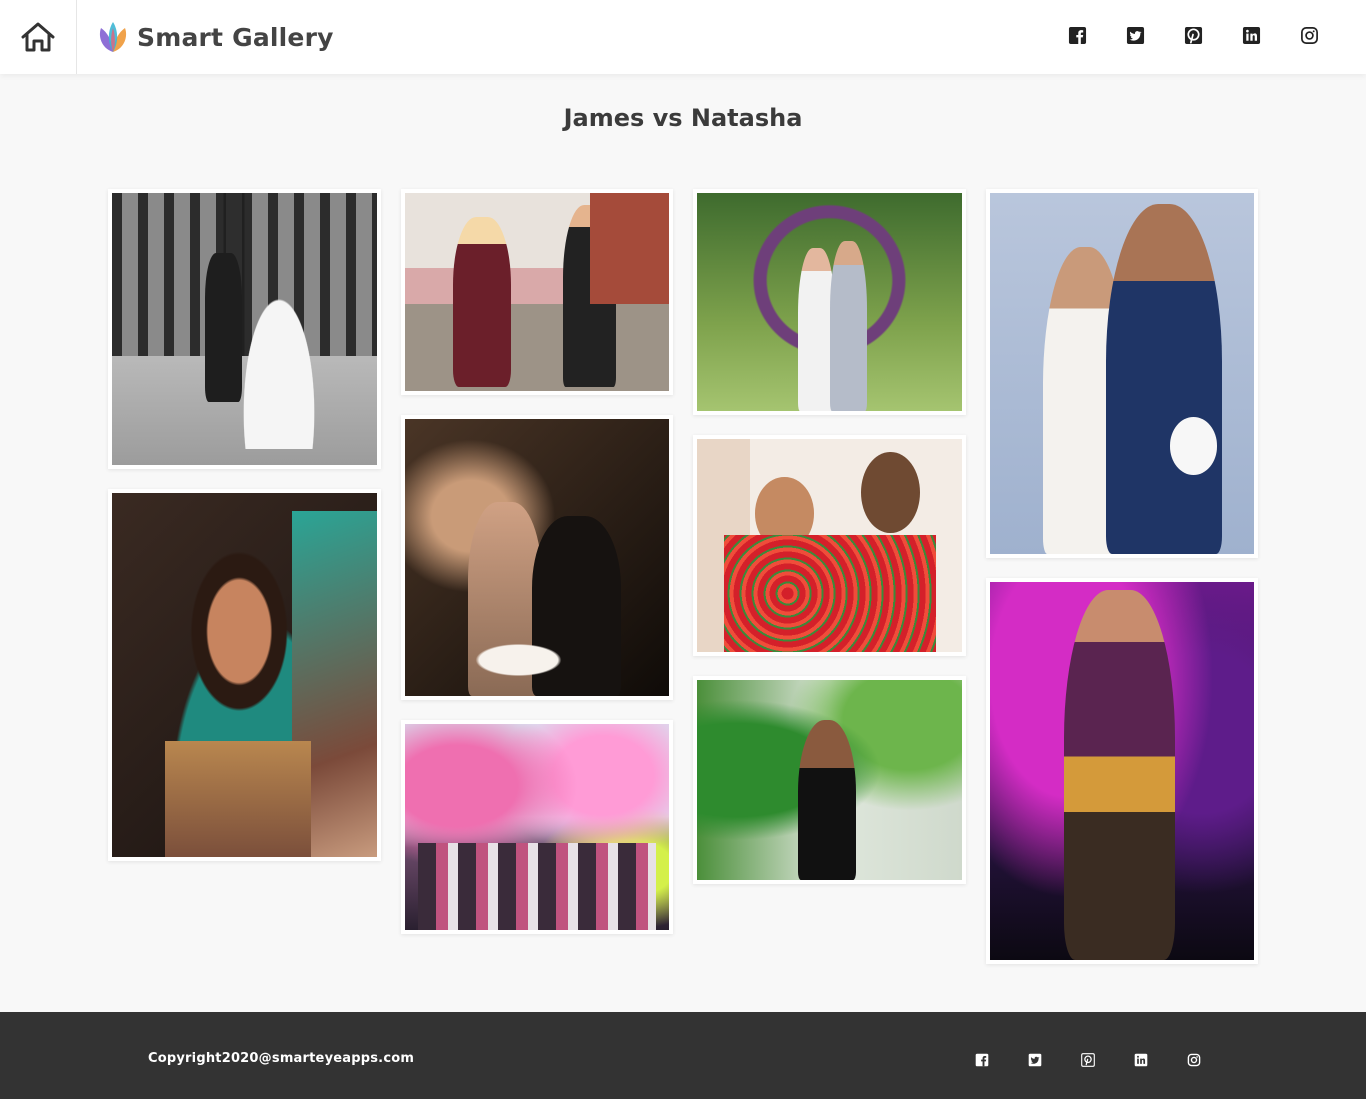 This screenshot has width=1366, height=1099. I want to click on garland-wedding-photo, so click(829, 545).